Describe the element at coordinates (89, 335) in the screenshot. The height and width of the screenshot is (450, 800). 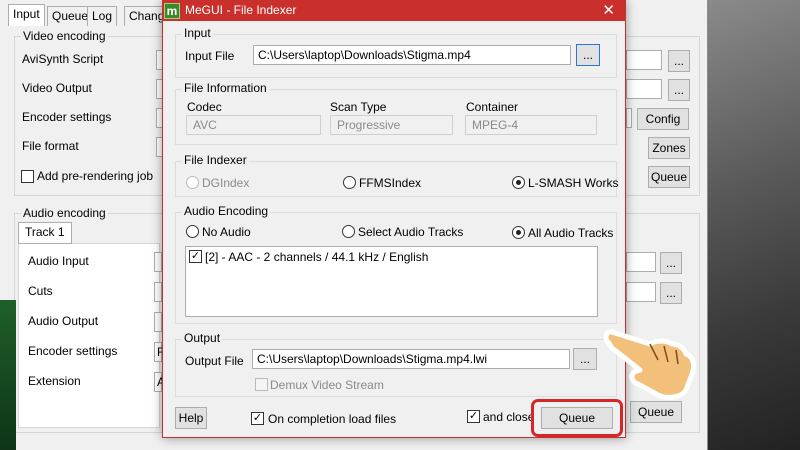
I see `audio-track-panel` at that location.